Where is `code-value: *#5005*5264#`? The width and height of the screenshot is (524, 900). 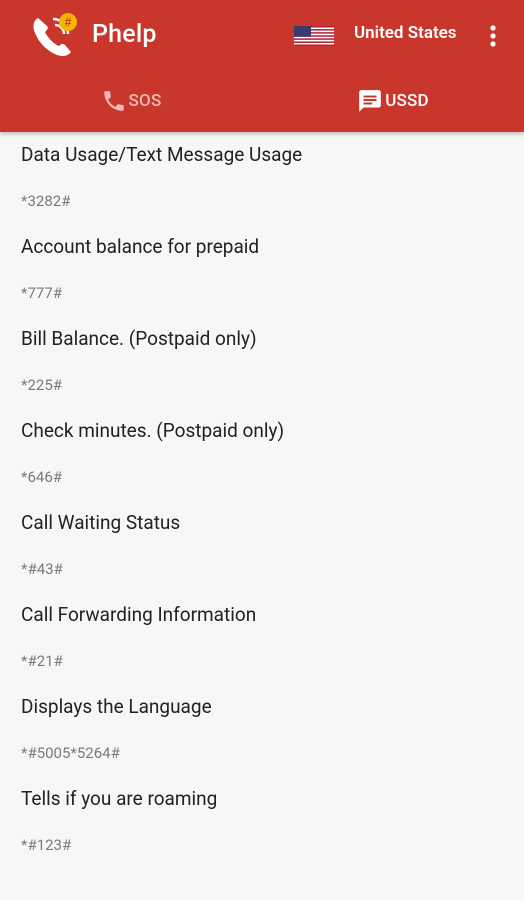
code-value: *#5005*5264# is located at coordinates (70, 753).